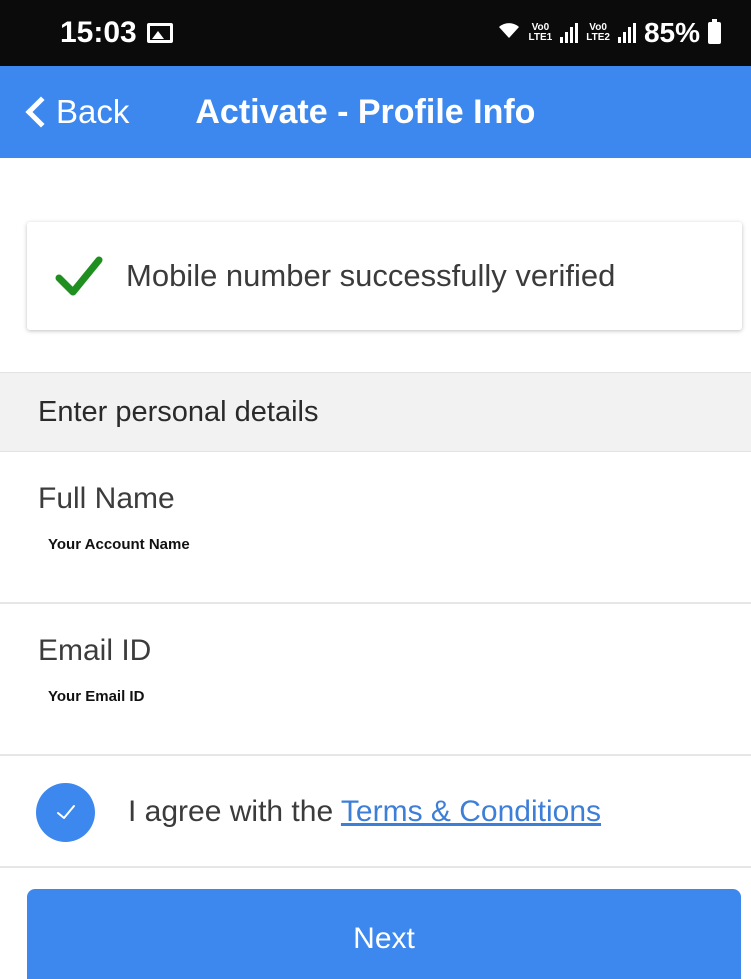  Describe the element at coordinates (471, 811) in the screenshot. I see `terms-link: Terms & Conditions` at that location.